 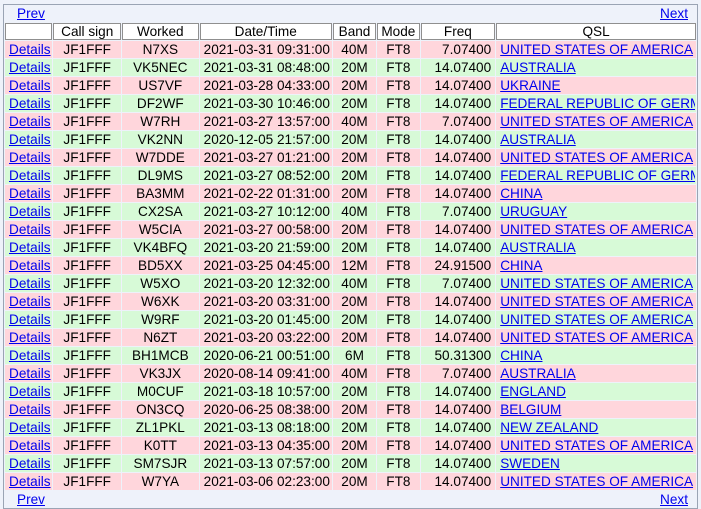 What do you see at coordinates (265, 391) in the screenshot?
I see `datetime-cell: 2021-03-18 10:57:00` at bounding box center [265, 391].